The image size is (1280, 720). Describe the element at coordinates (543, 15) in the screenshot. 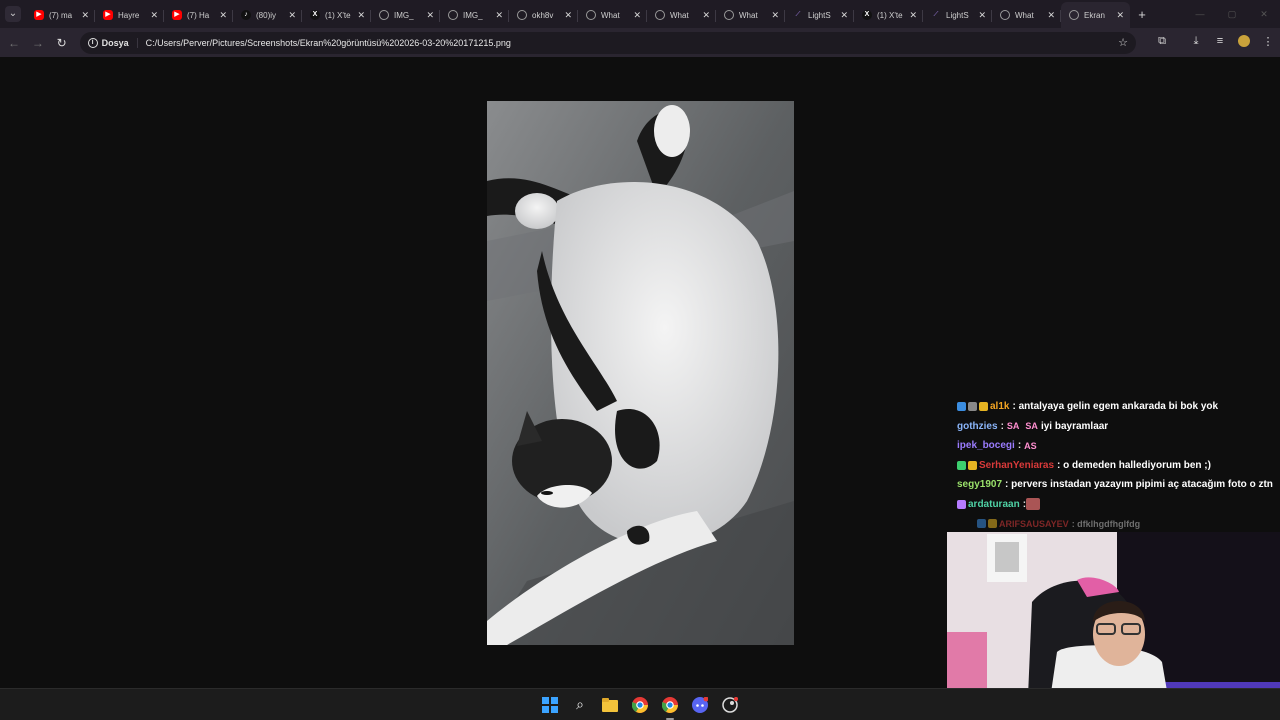

I see `browser-tab: okh8v ✕` at that location.